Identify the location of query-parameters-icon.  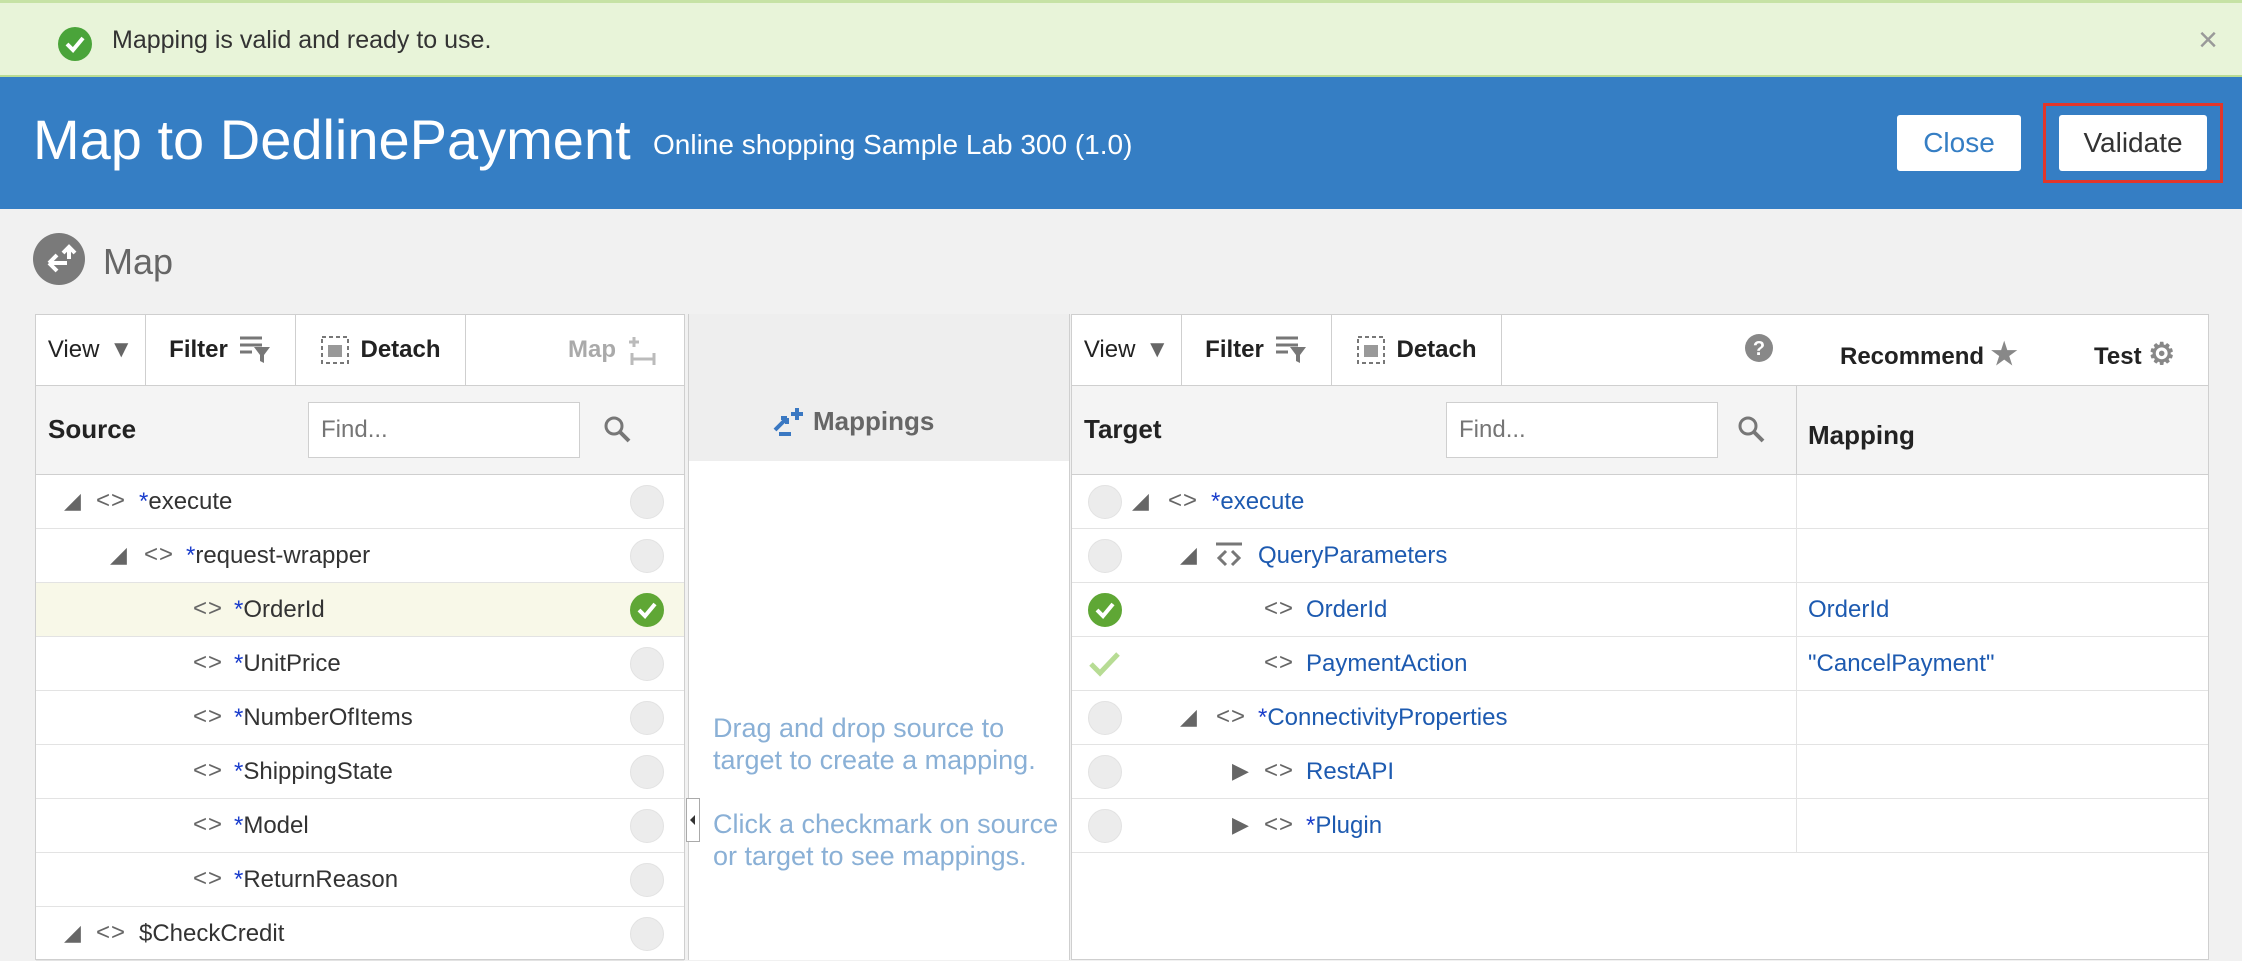
(1229, 554).